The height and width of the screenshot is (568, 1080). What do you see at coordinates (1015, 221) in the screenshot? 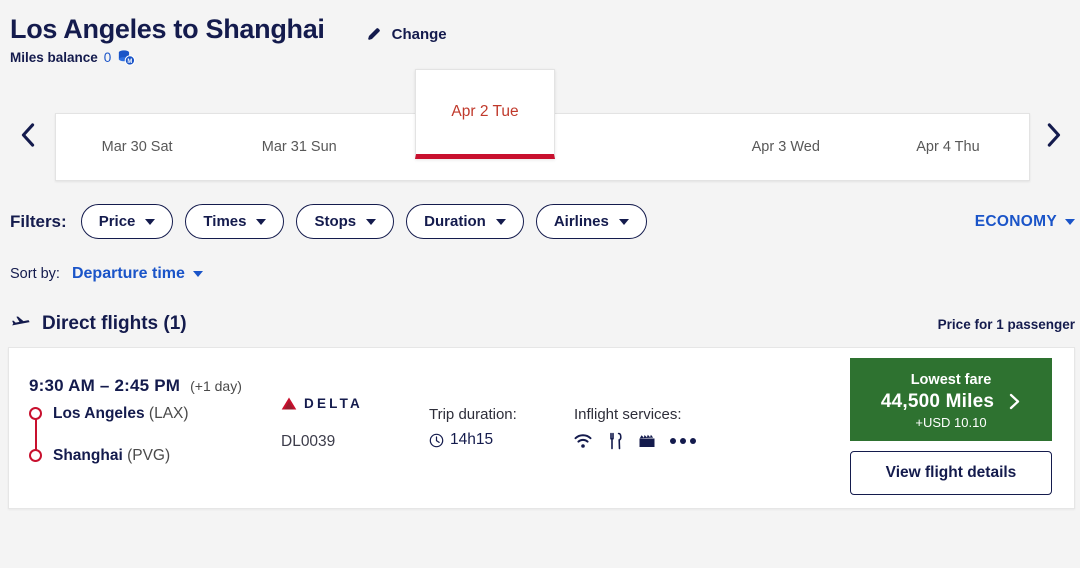
I see `cabin-class-label: ECONOMY` at bounding box center [1015, 221].